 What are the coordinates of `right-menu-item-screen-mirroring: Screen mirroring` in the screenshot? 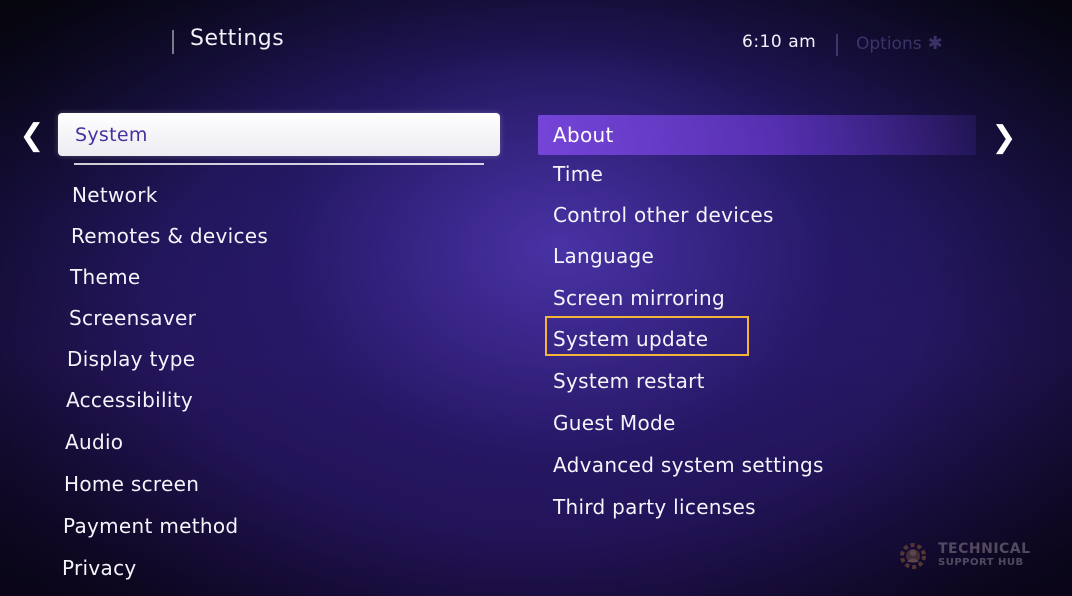 It's located at (639, 298).